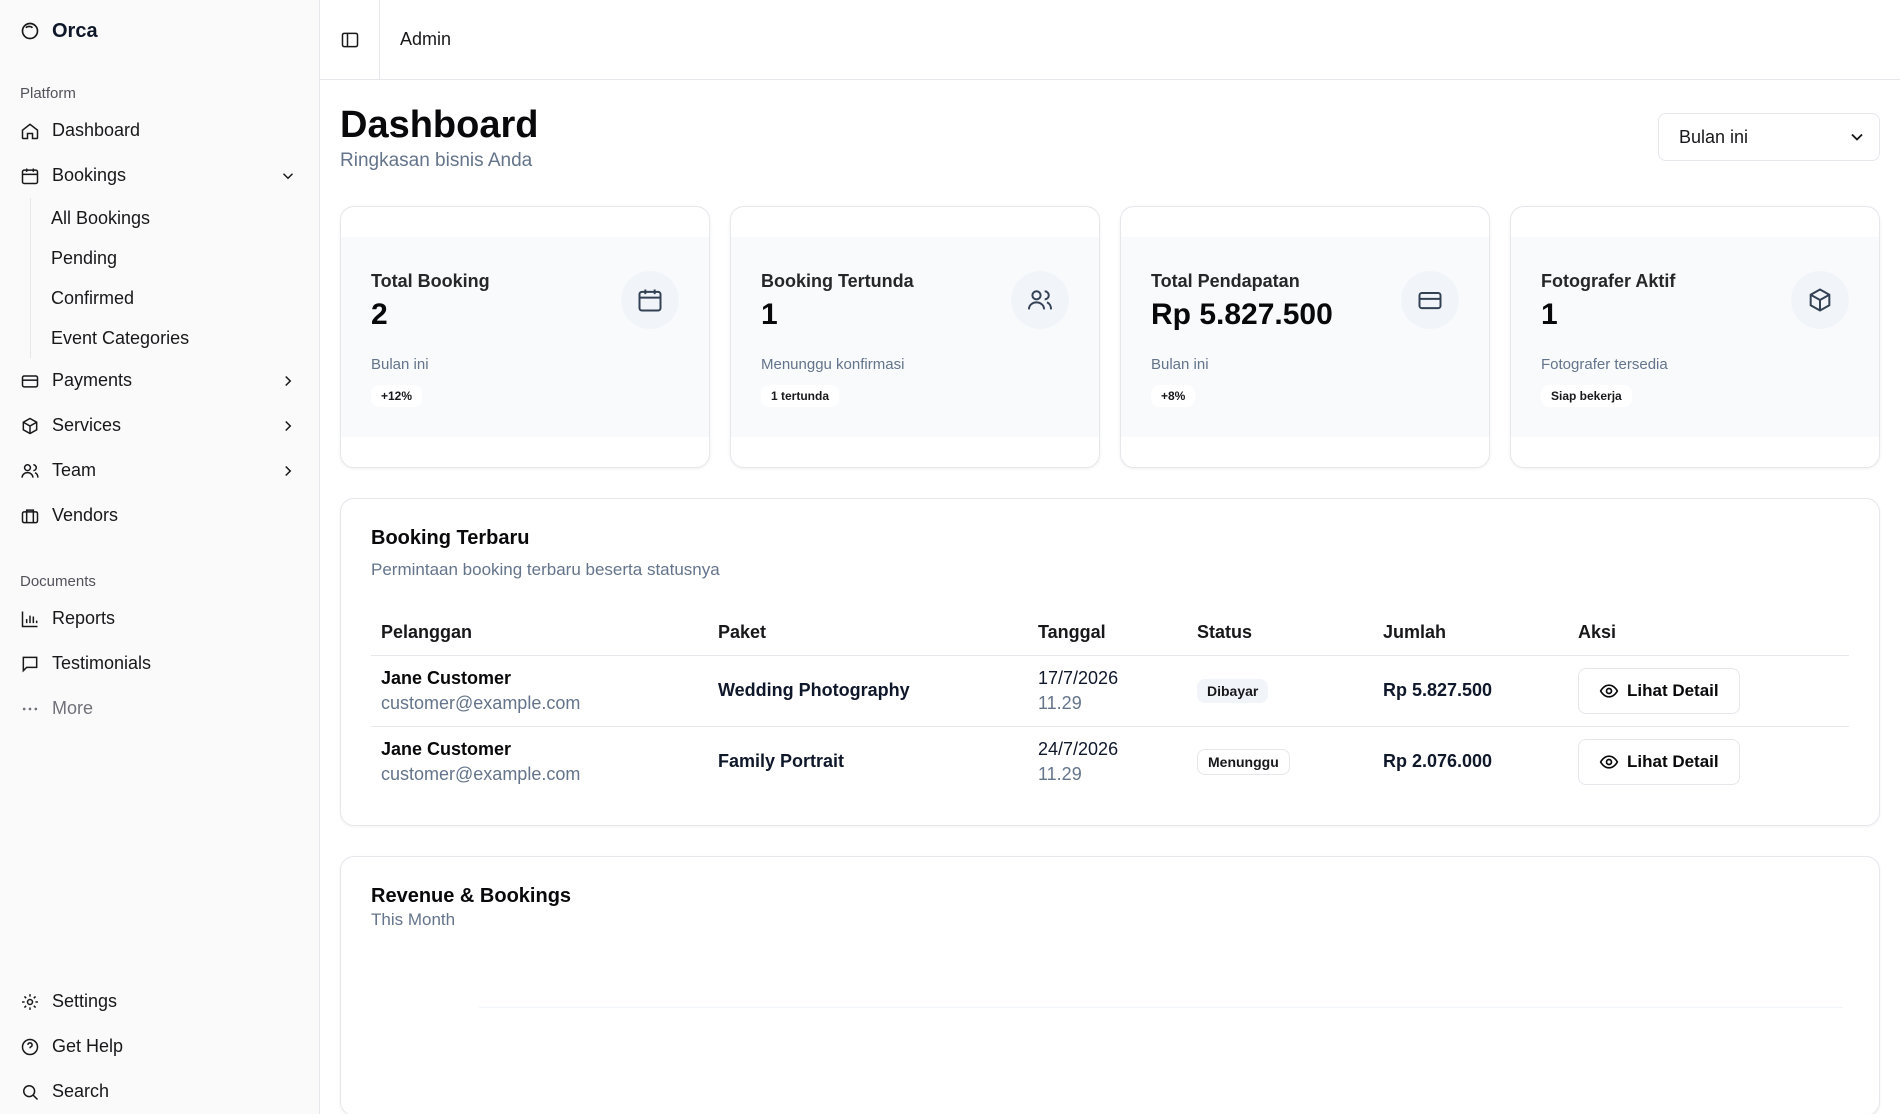 Image resolution: width=1900 pixels, height=1114 pixels. Describe the element at coordinates (800, 396) in the screenshot. I see `stat-badge: 1 tertunda` at that location.